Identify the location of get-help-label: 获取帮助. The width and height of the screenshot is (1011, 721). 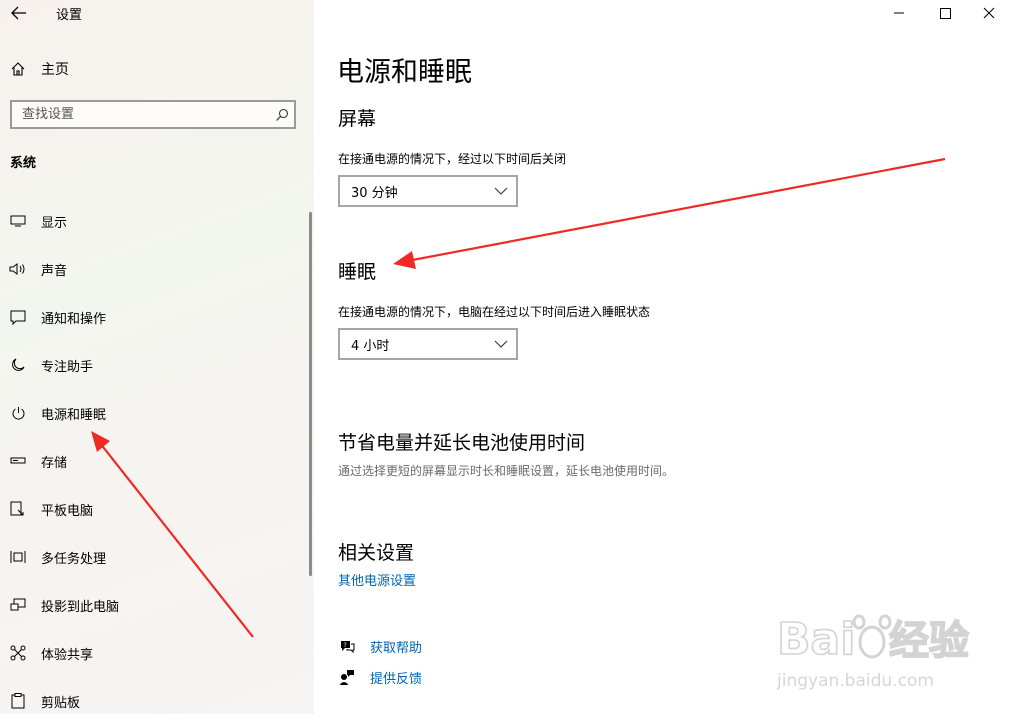
(396, 648).